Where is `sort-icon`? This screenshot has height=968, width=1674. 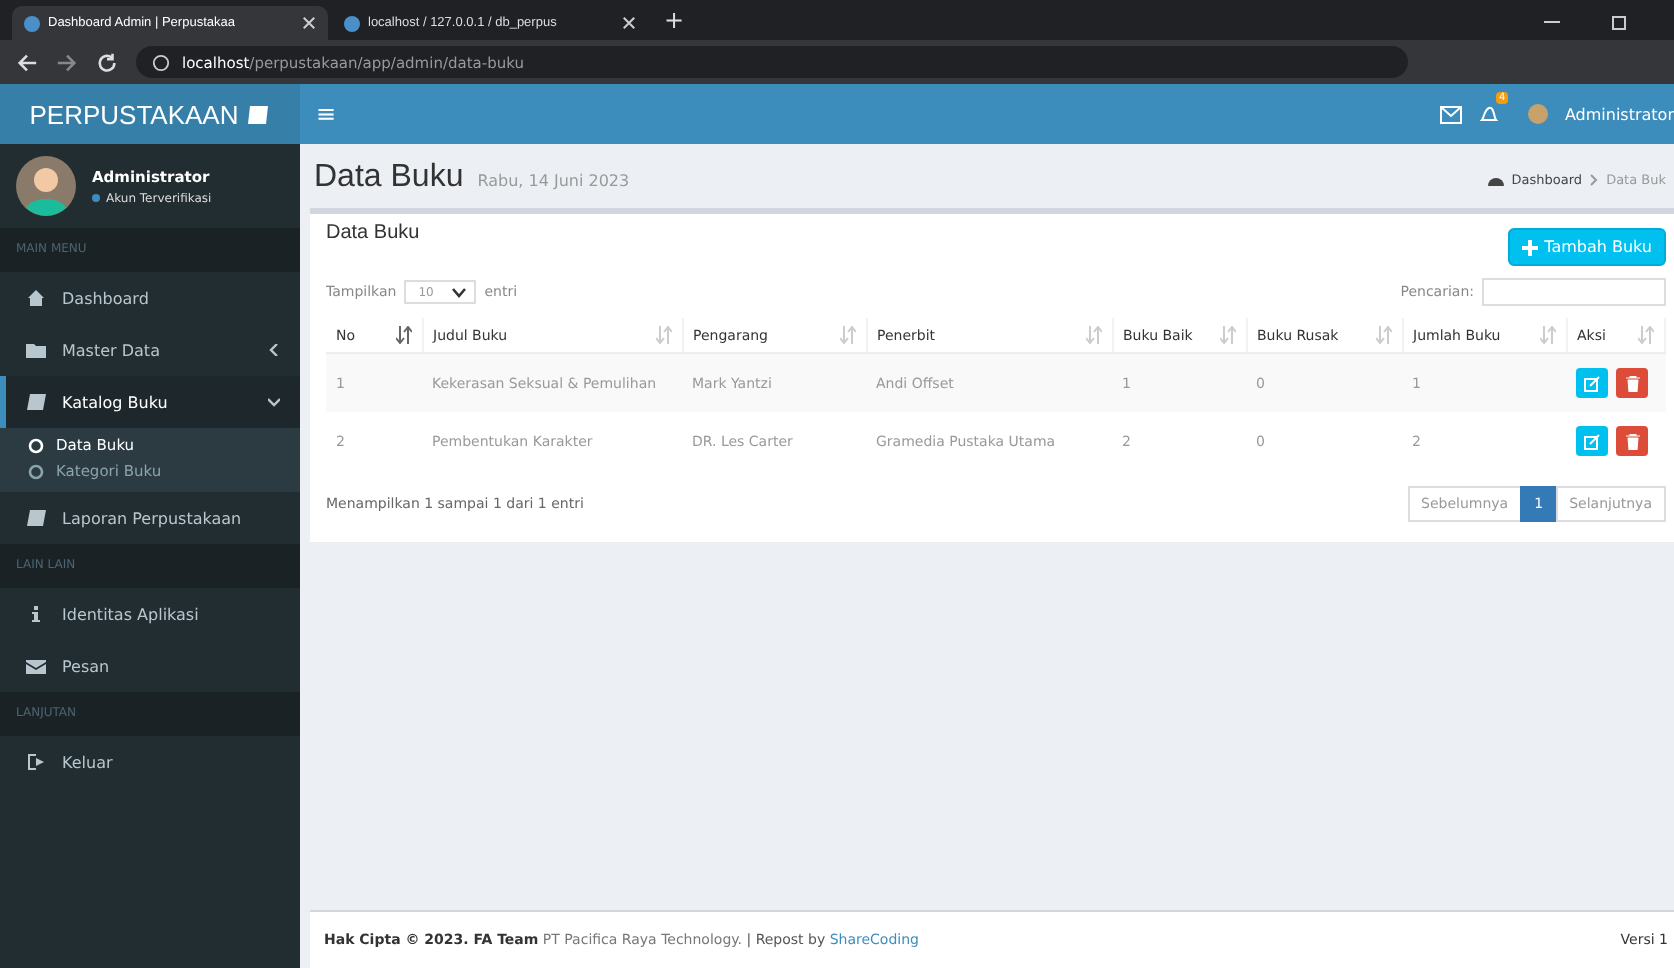 sort-icon is located at coordinates (403, 335).